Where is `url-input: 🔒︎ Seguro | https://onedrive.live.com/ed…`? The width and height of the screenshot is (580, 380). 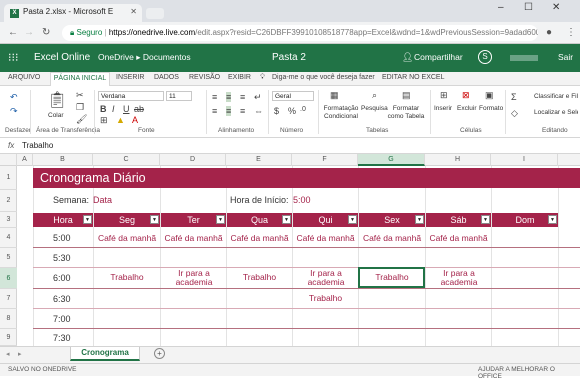
url-input: 🔒︎ Seguro | https://onedrive.live.com/ed… is located at coordinates (300, 33).